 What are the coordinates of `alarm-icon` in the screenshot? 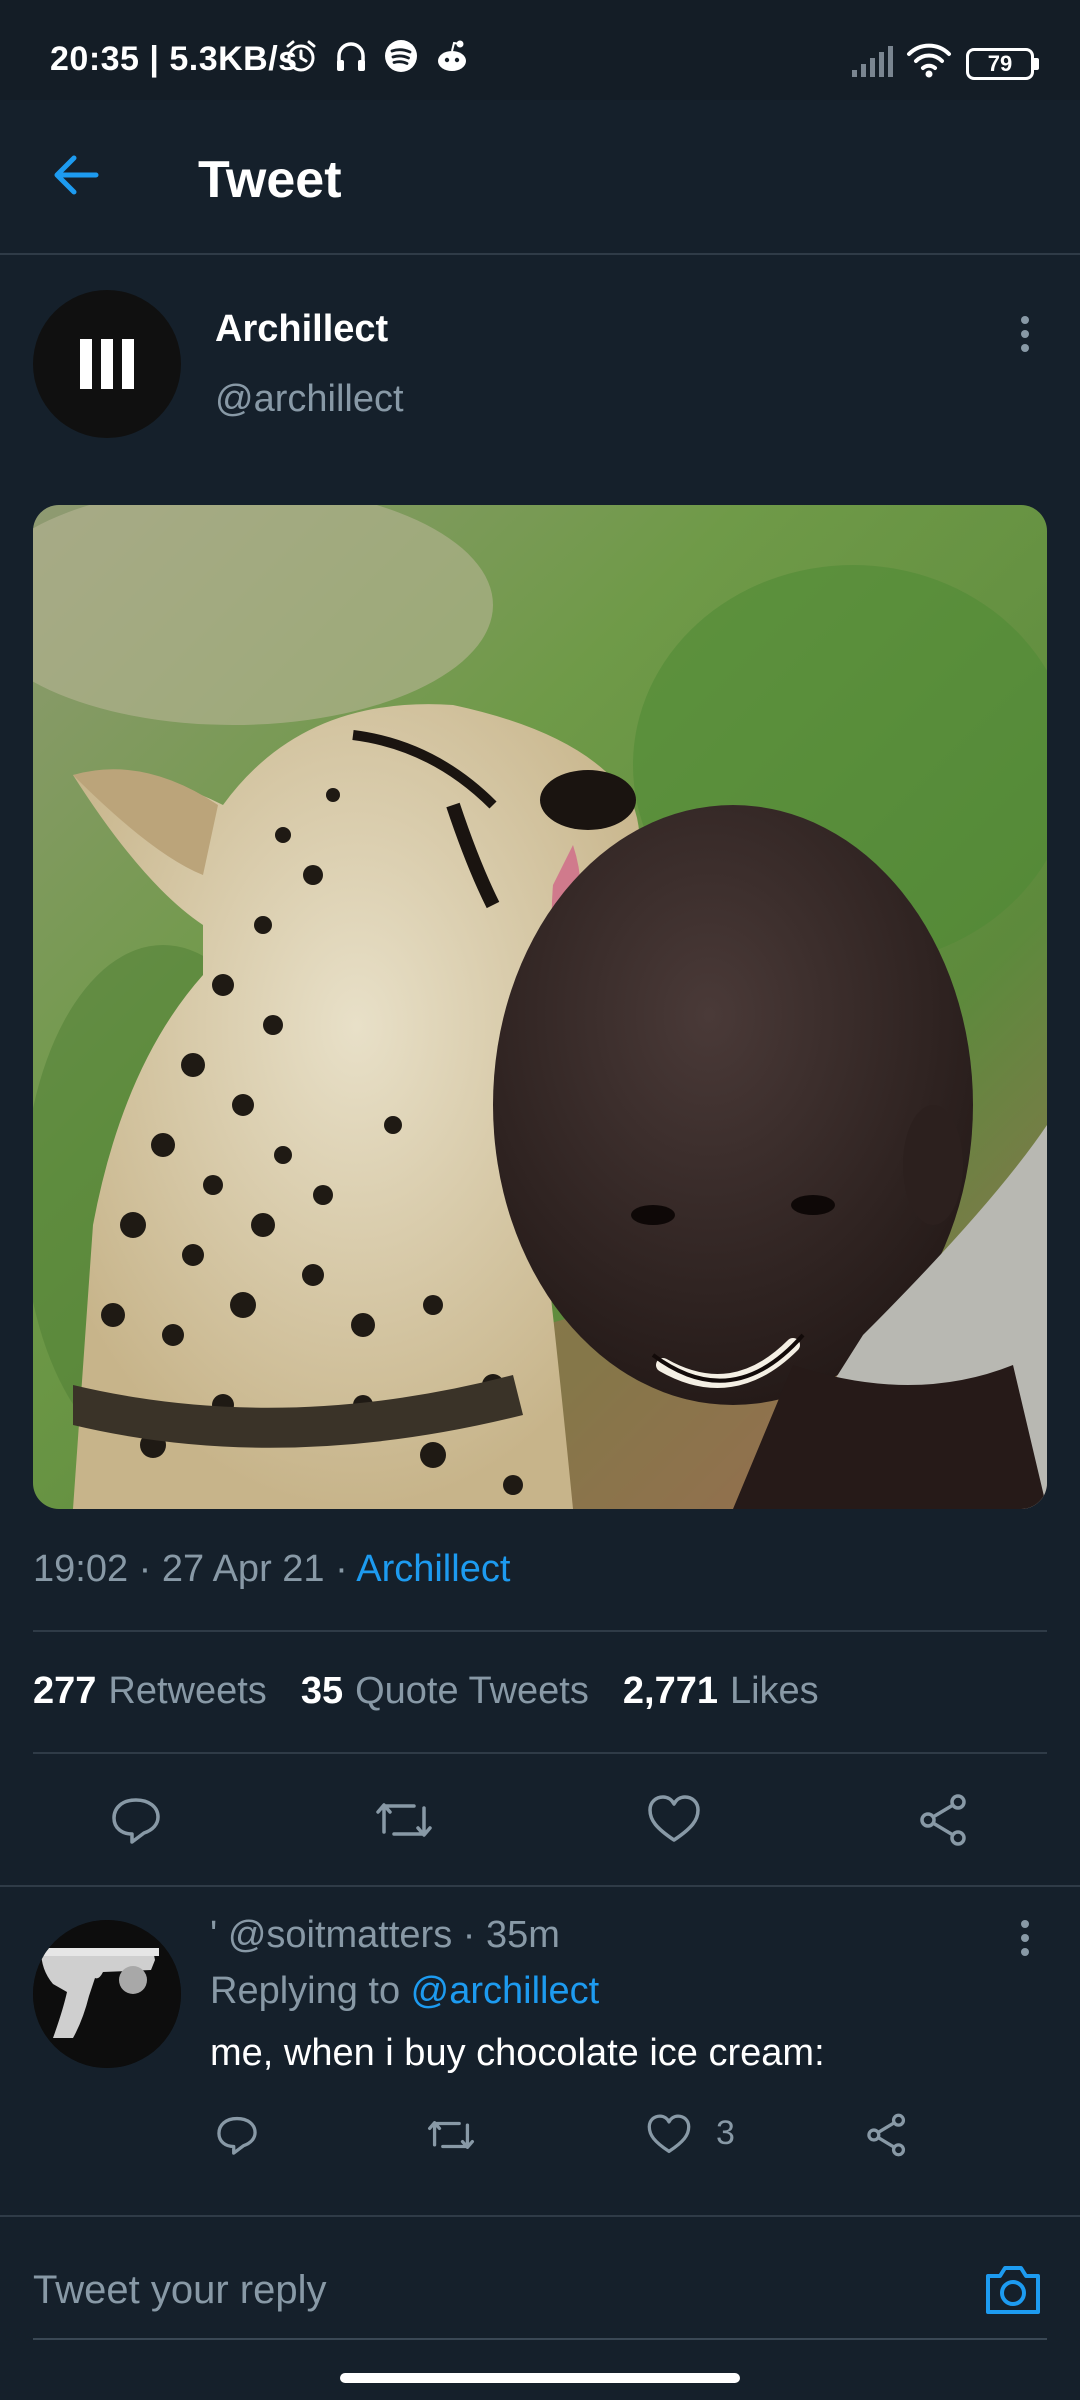 It's located at (301, 56).